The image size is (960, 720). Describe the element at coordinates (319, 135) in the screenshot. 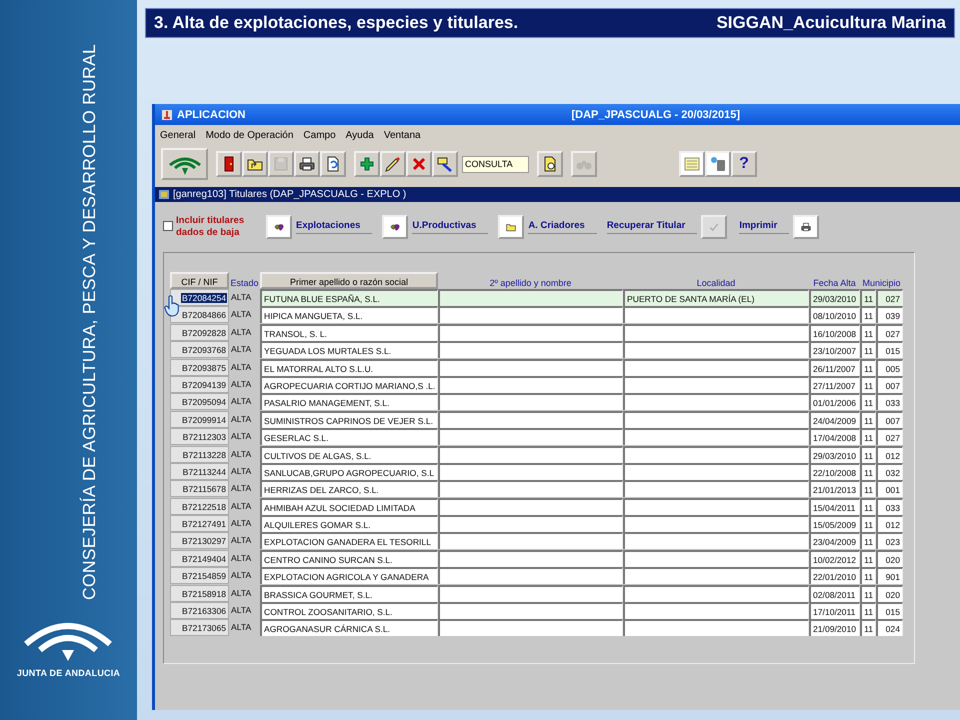

I see `menu-item: Campo` at that location.